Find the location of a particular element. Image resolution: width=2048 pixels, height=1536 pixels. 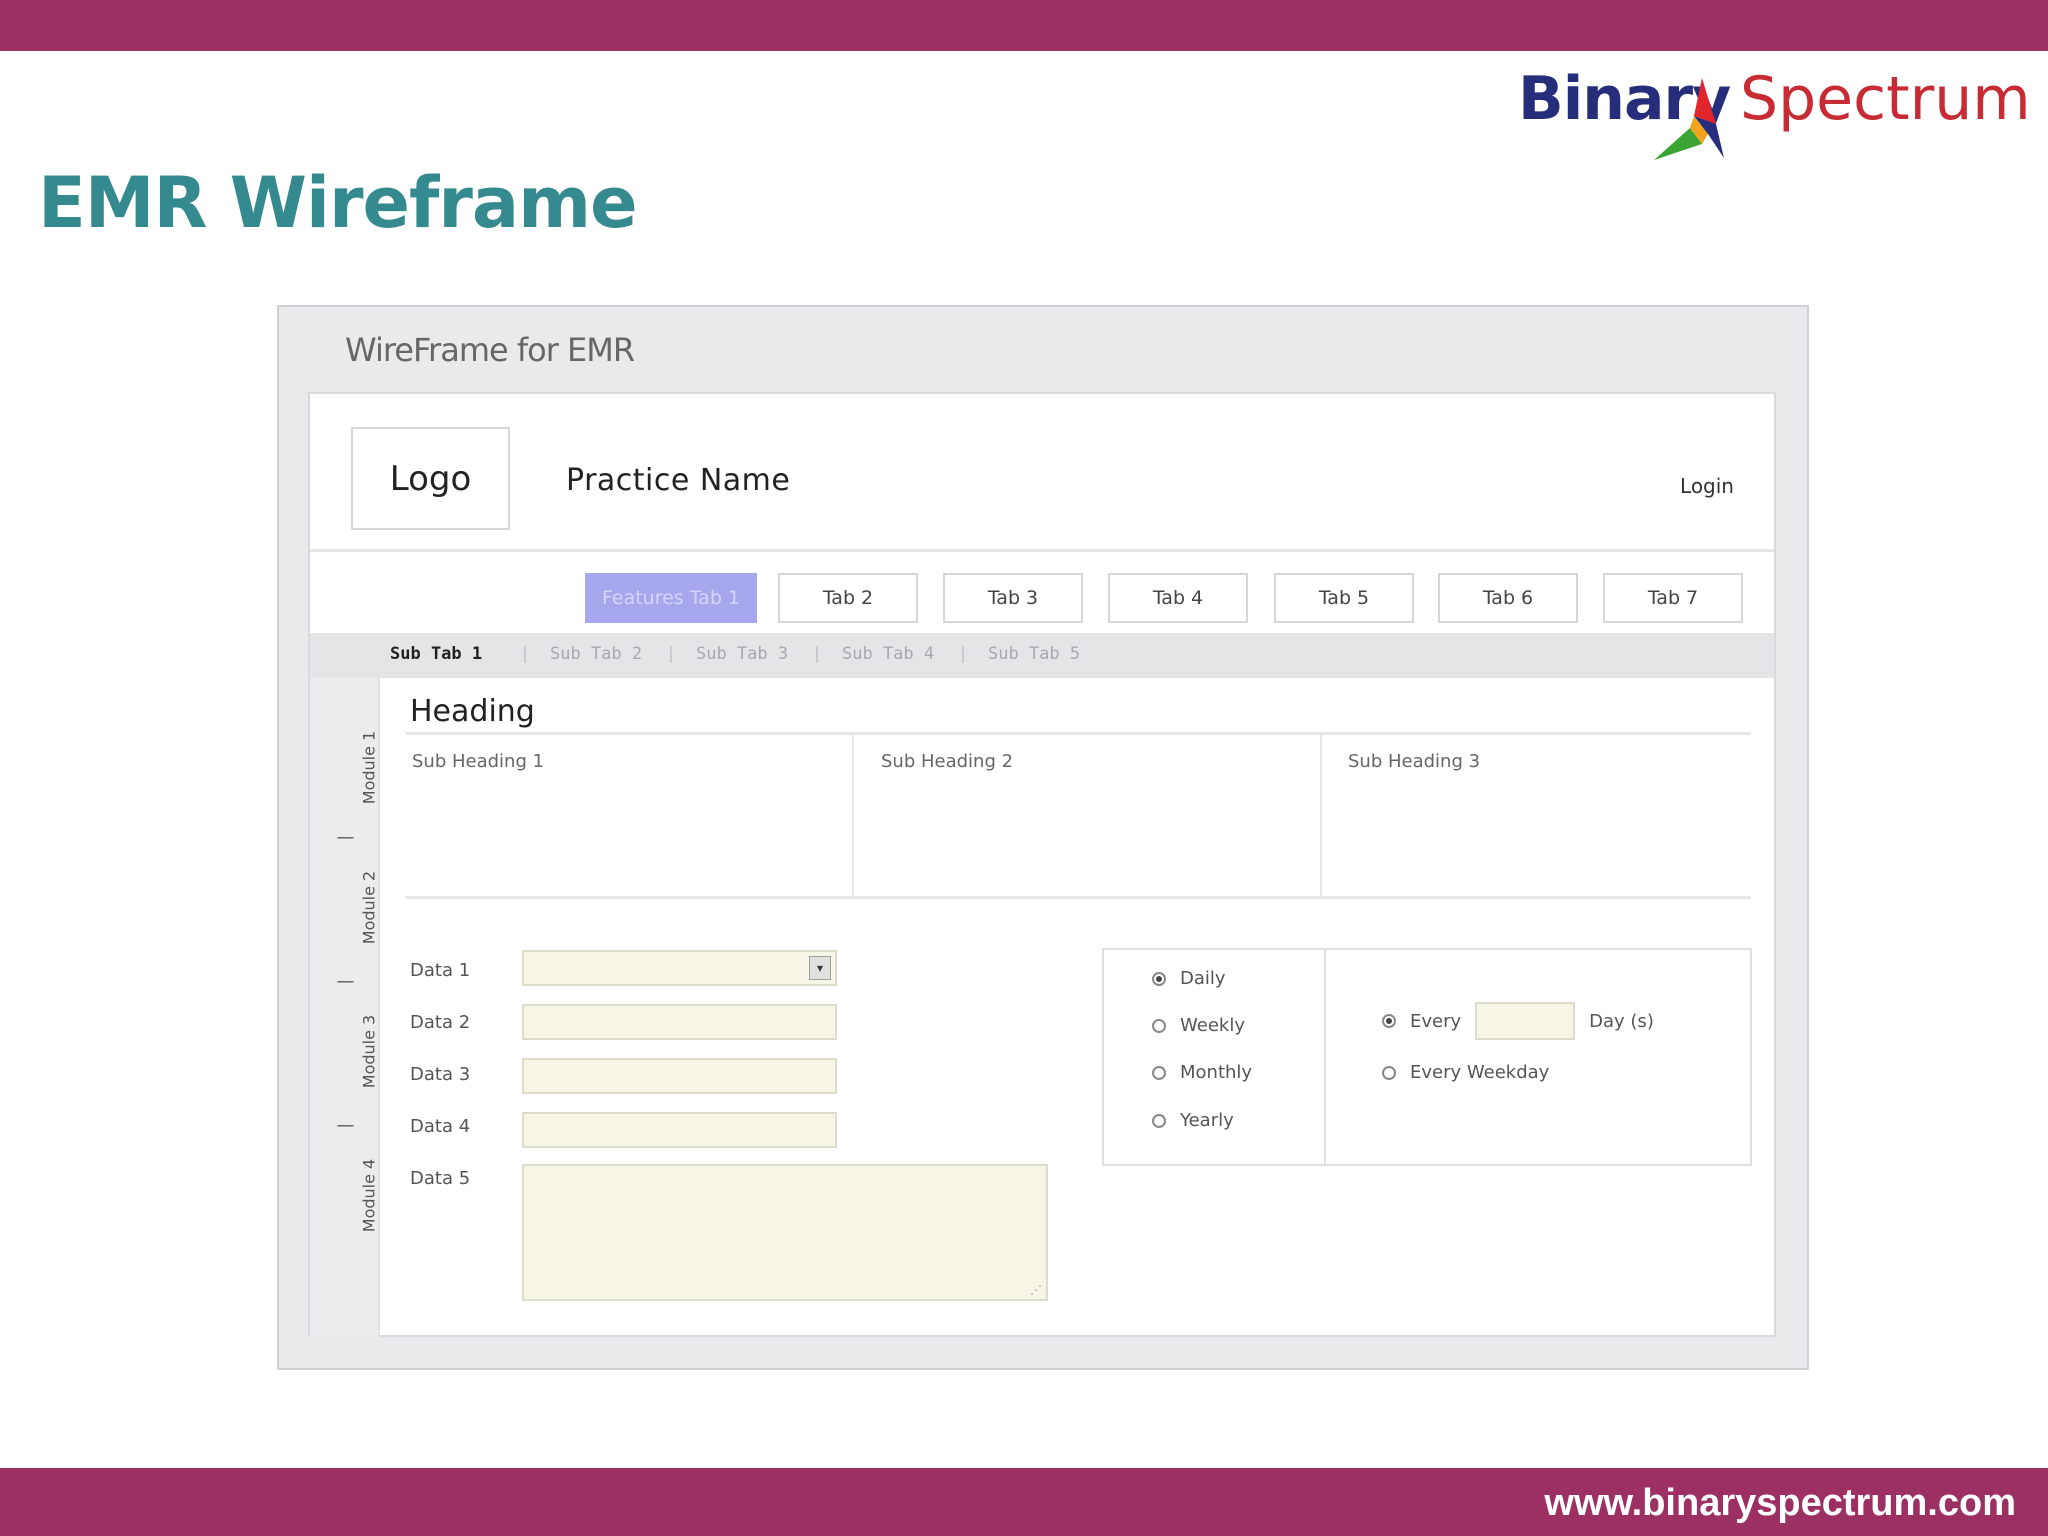

practice-name: Practice Name is located at coordinates (678, 480).